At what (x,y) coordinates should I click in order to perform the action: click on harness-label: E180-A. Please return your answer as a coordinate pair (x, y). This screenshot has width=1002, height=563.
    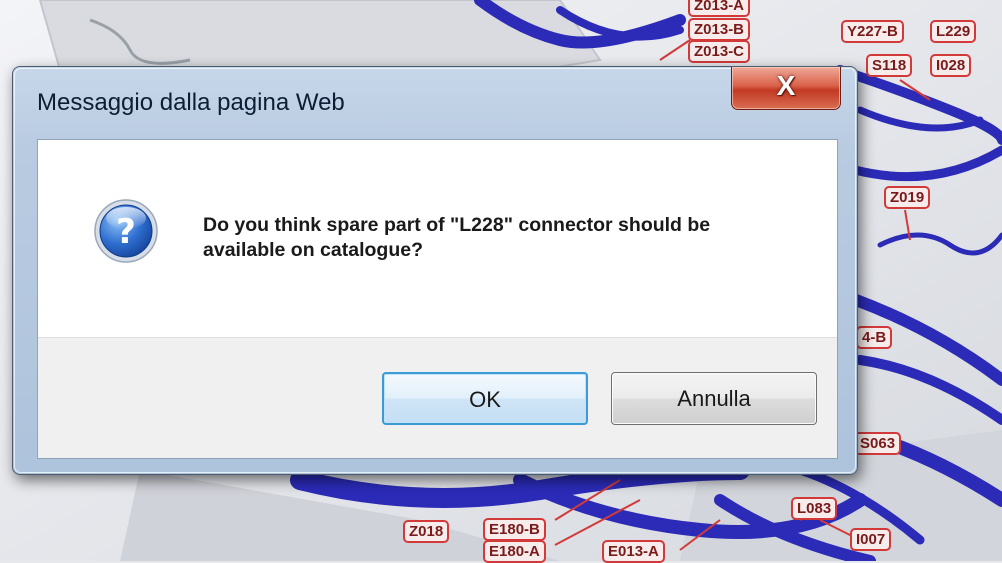
    Looking at the image, I should click on (514, 551).